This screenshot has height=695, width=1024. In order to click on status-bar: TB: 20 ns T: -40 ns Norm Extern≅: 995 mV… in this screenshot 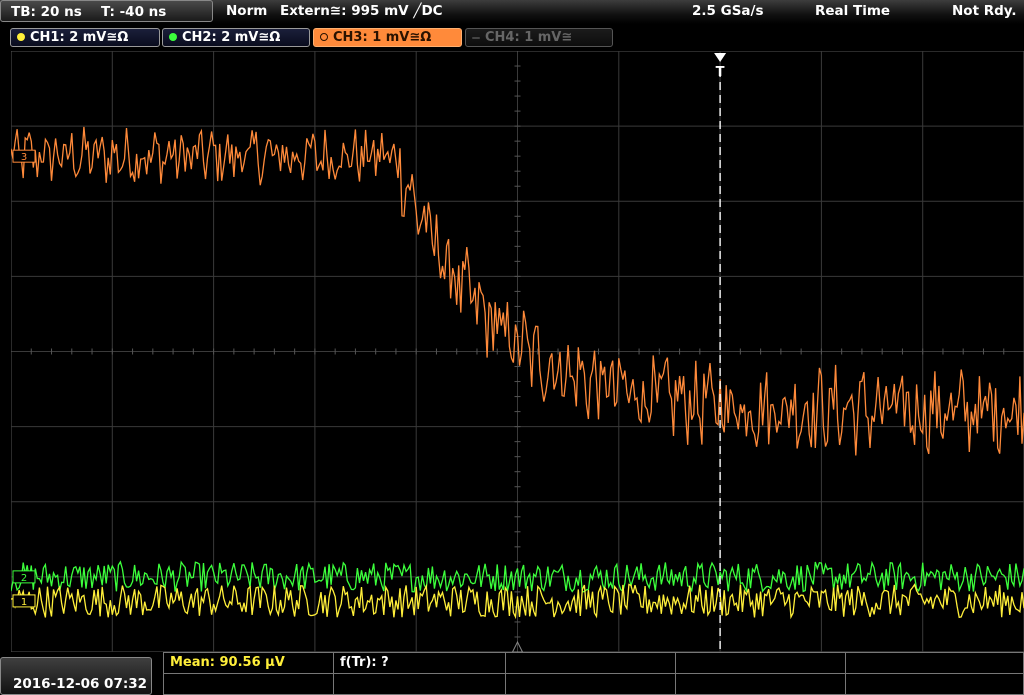, I will do `click(512, 12)`.